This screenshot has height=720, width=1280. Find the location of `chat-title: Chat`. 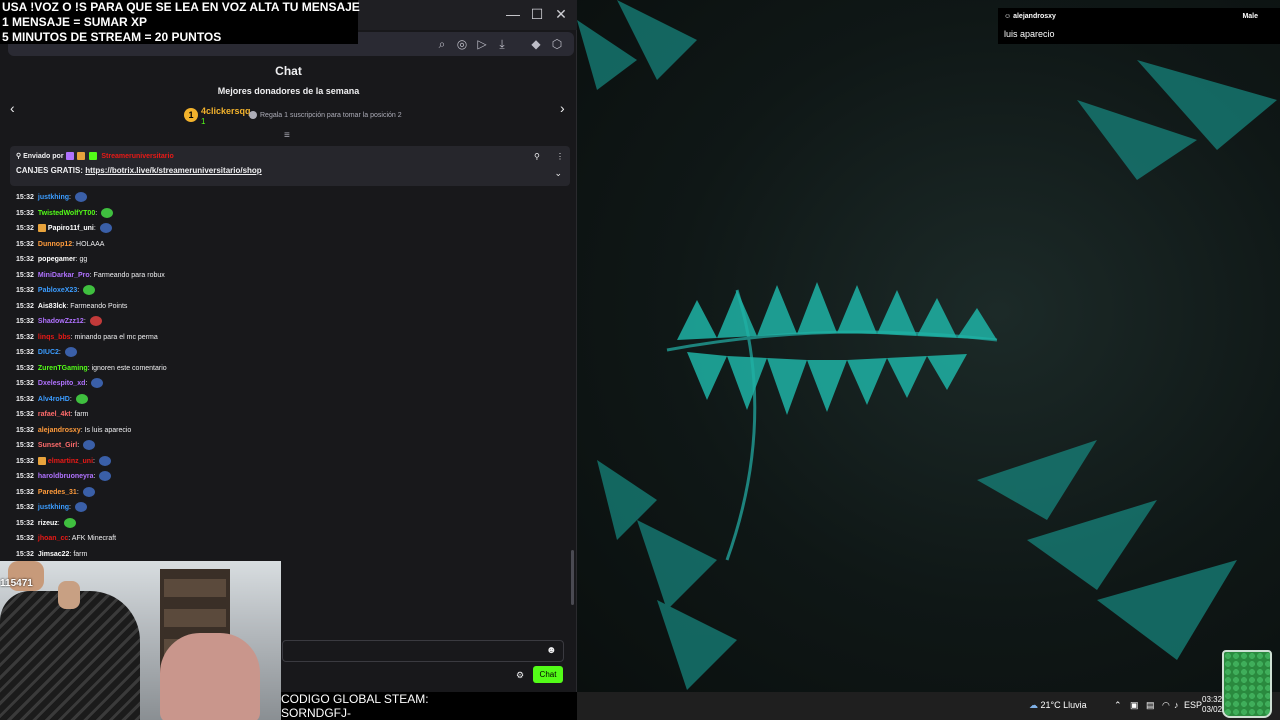

chat-title: Chat is located at coordinates (288, 71).